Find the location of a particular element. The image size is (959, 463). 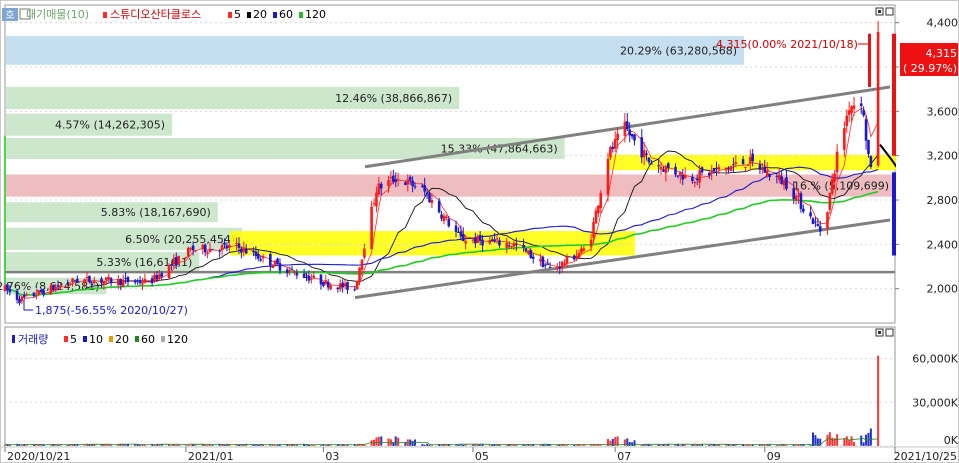

volume-ma-legend: 5 10 20 60 120 is located at coordinates (126, 339).